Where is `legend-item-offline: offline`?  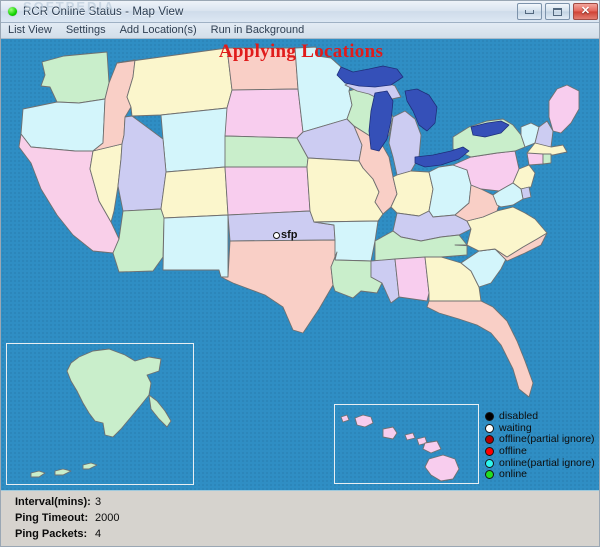 legend-item-offline: offline is located at coordinates (540, 452).